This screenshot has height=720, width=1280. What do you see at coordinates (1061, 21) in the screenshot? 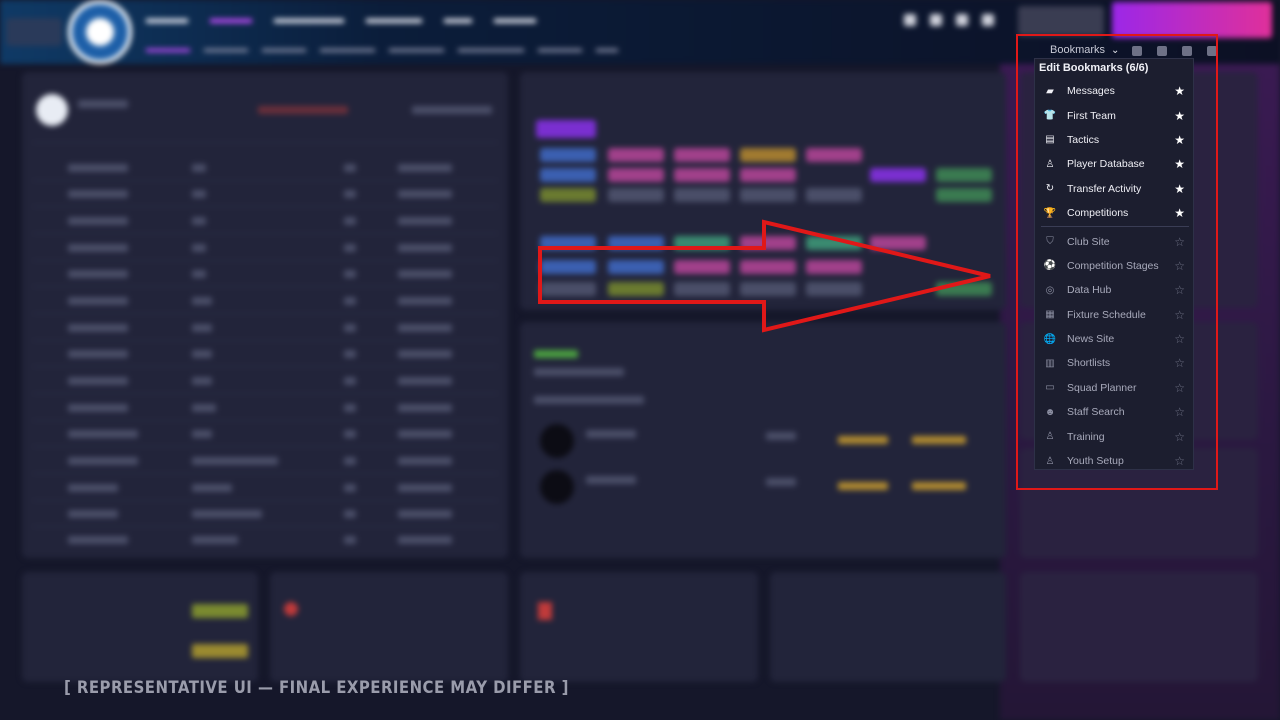
I see `game-date` at bounding box center [1061, 21].